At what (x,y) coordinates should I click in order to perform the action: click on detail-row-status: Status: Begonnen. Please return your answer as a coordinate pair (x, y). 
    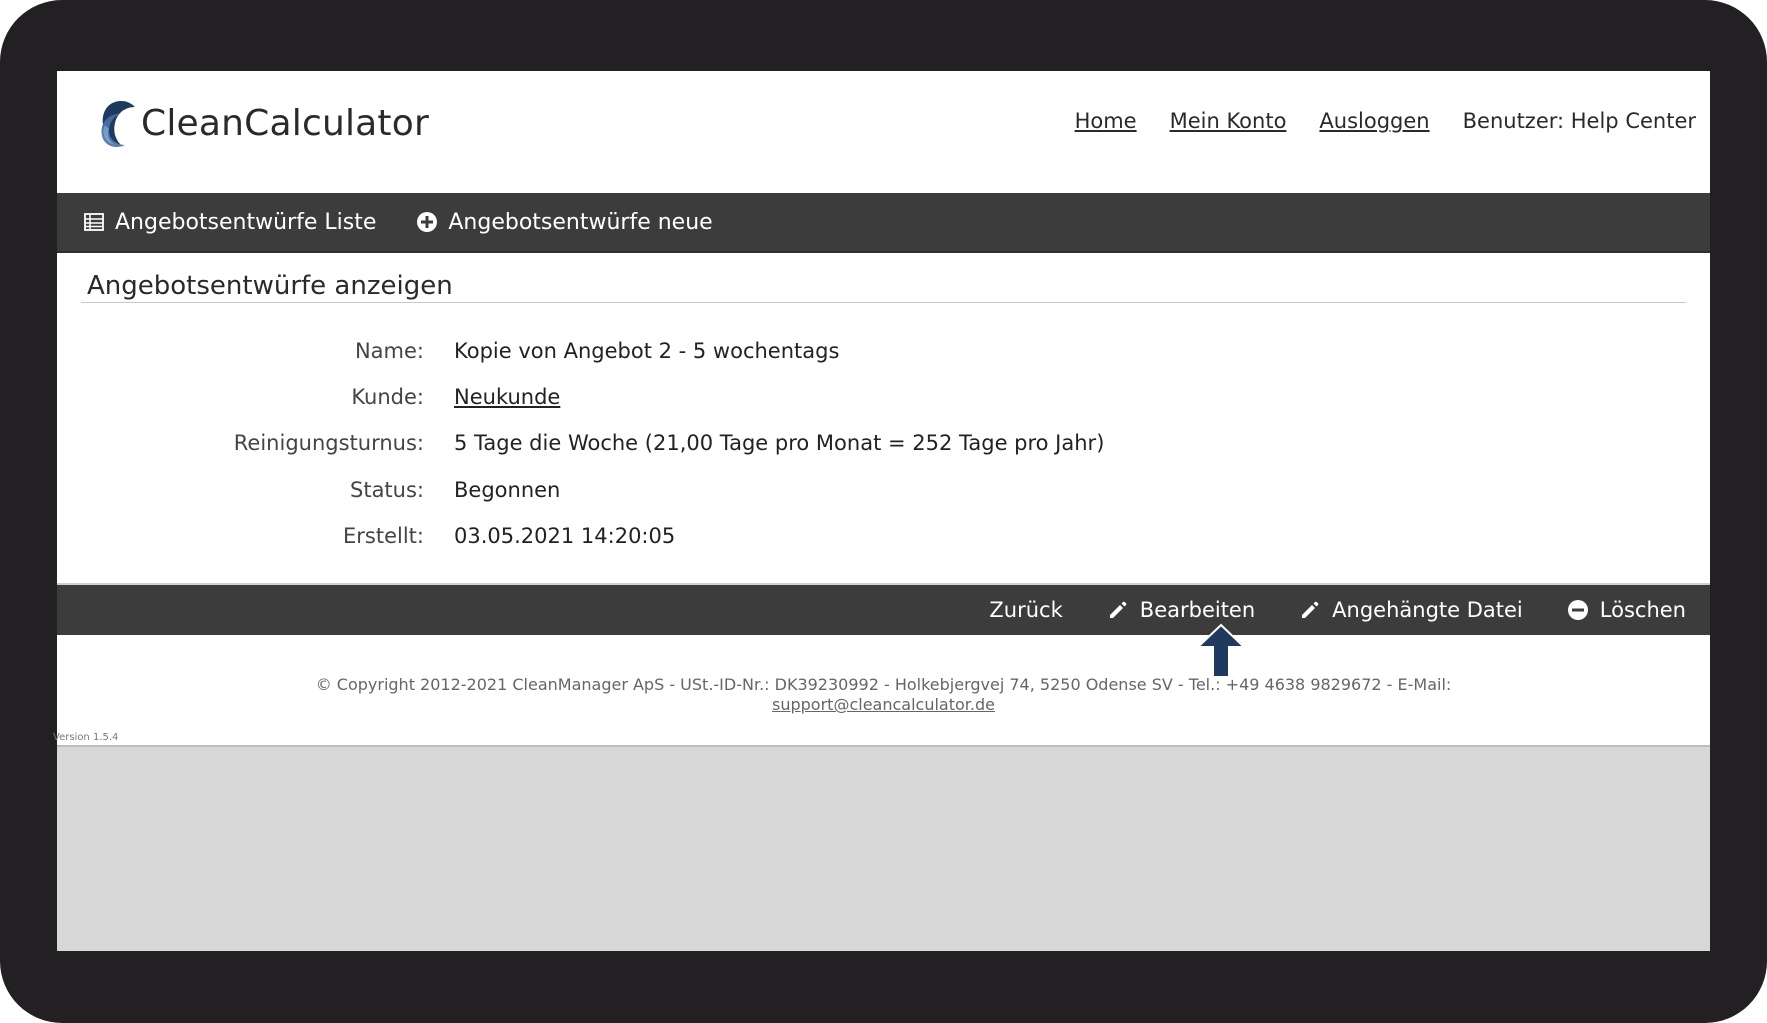
    Looking at the image, I should click on (883, 493).